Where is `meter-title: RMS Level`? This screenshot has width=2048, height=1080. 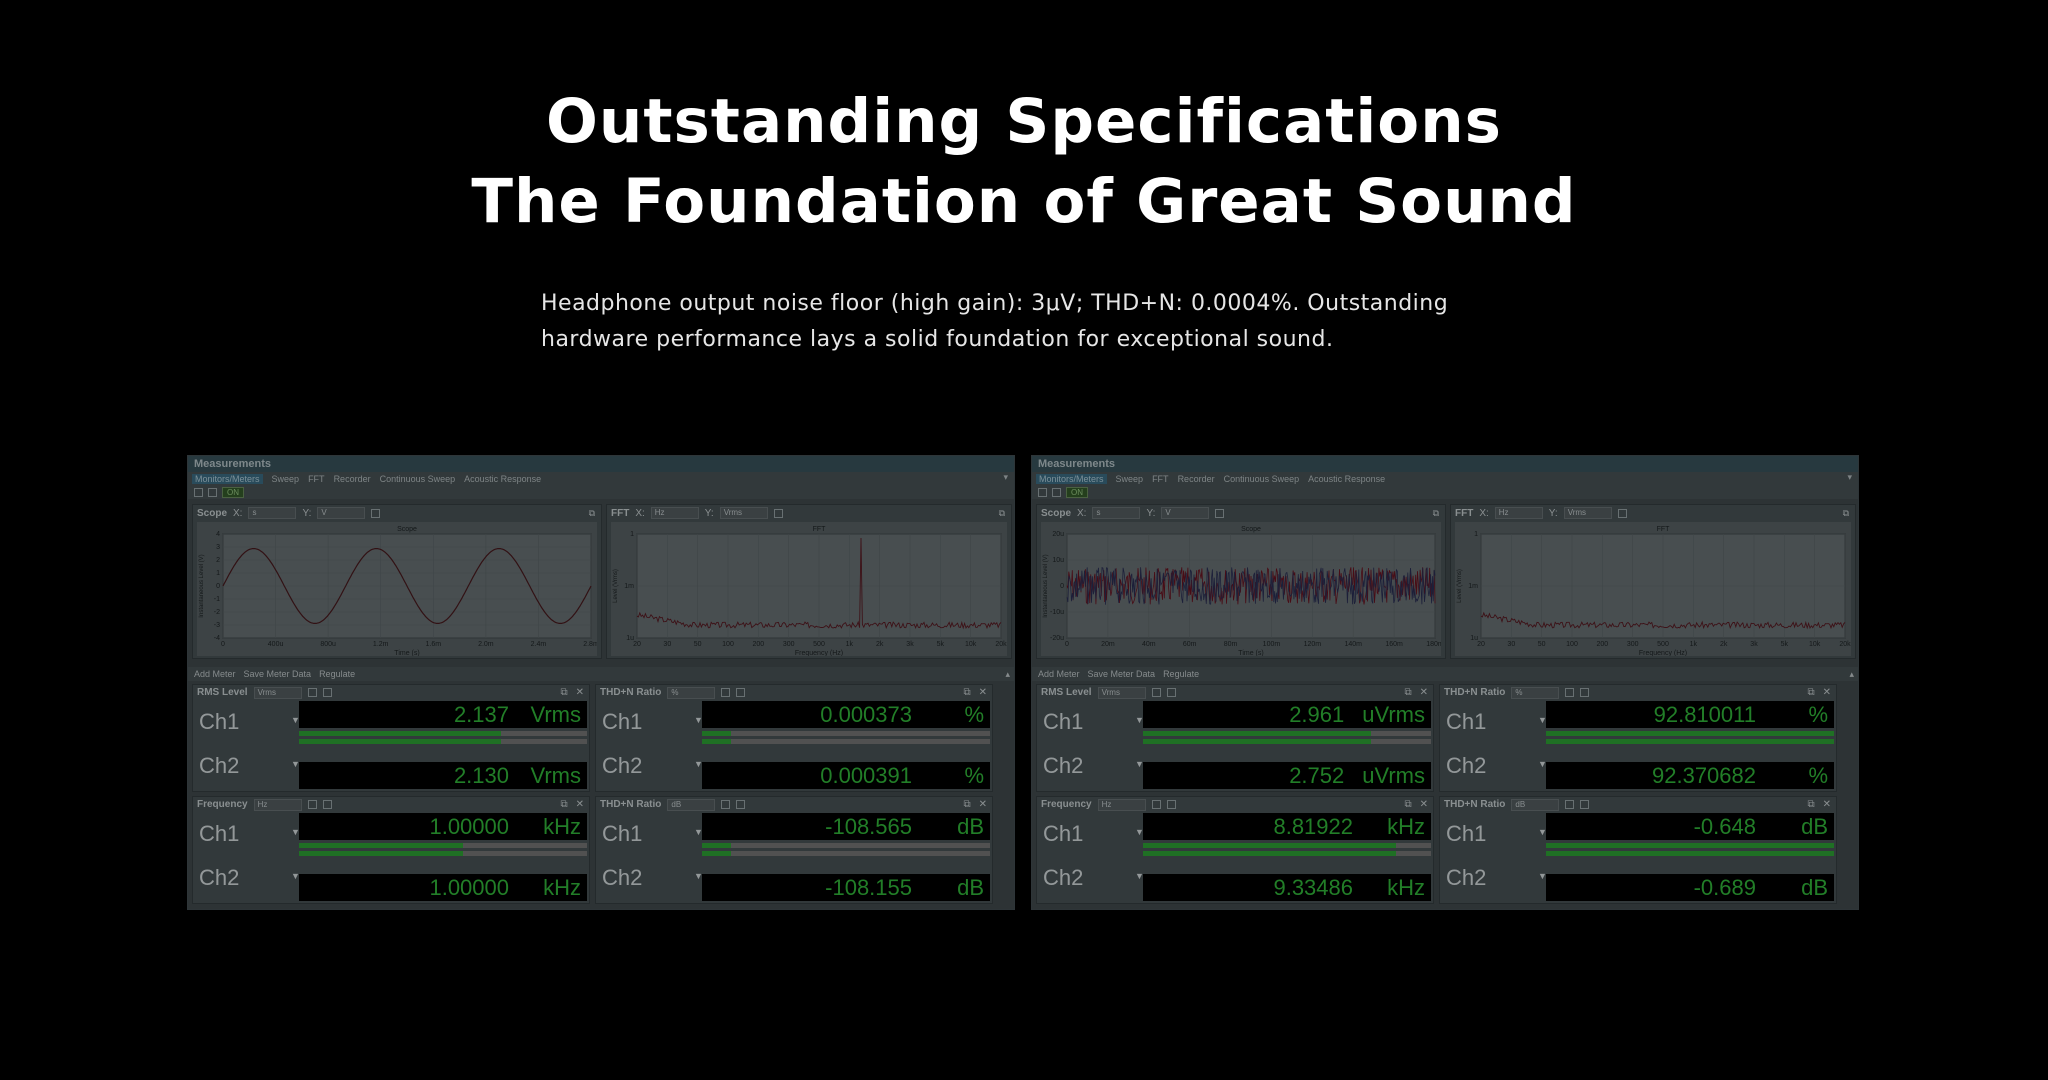
meter-title: RMS Level is located at coordinates (1066, 692).